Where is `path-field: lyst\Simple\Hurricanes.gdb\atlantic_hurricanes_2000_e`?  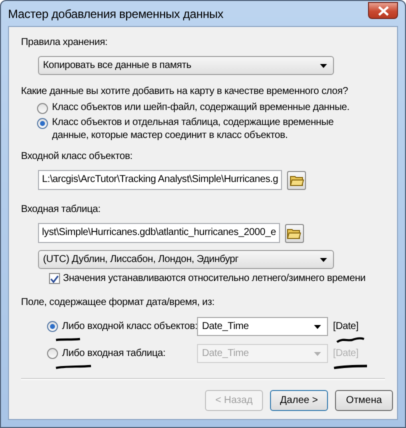 path-field: lyst\Simple\Hurricanes.gdb\atlantic_hurricanes_2000_e is located at coordinates (159, 233).